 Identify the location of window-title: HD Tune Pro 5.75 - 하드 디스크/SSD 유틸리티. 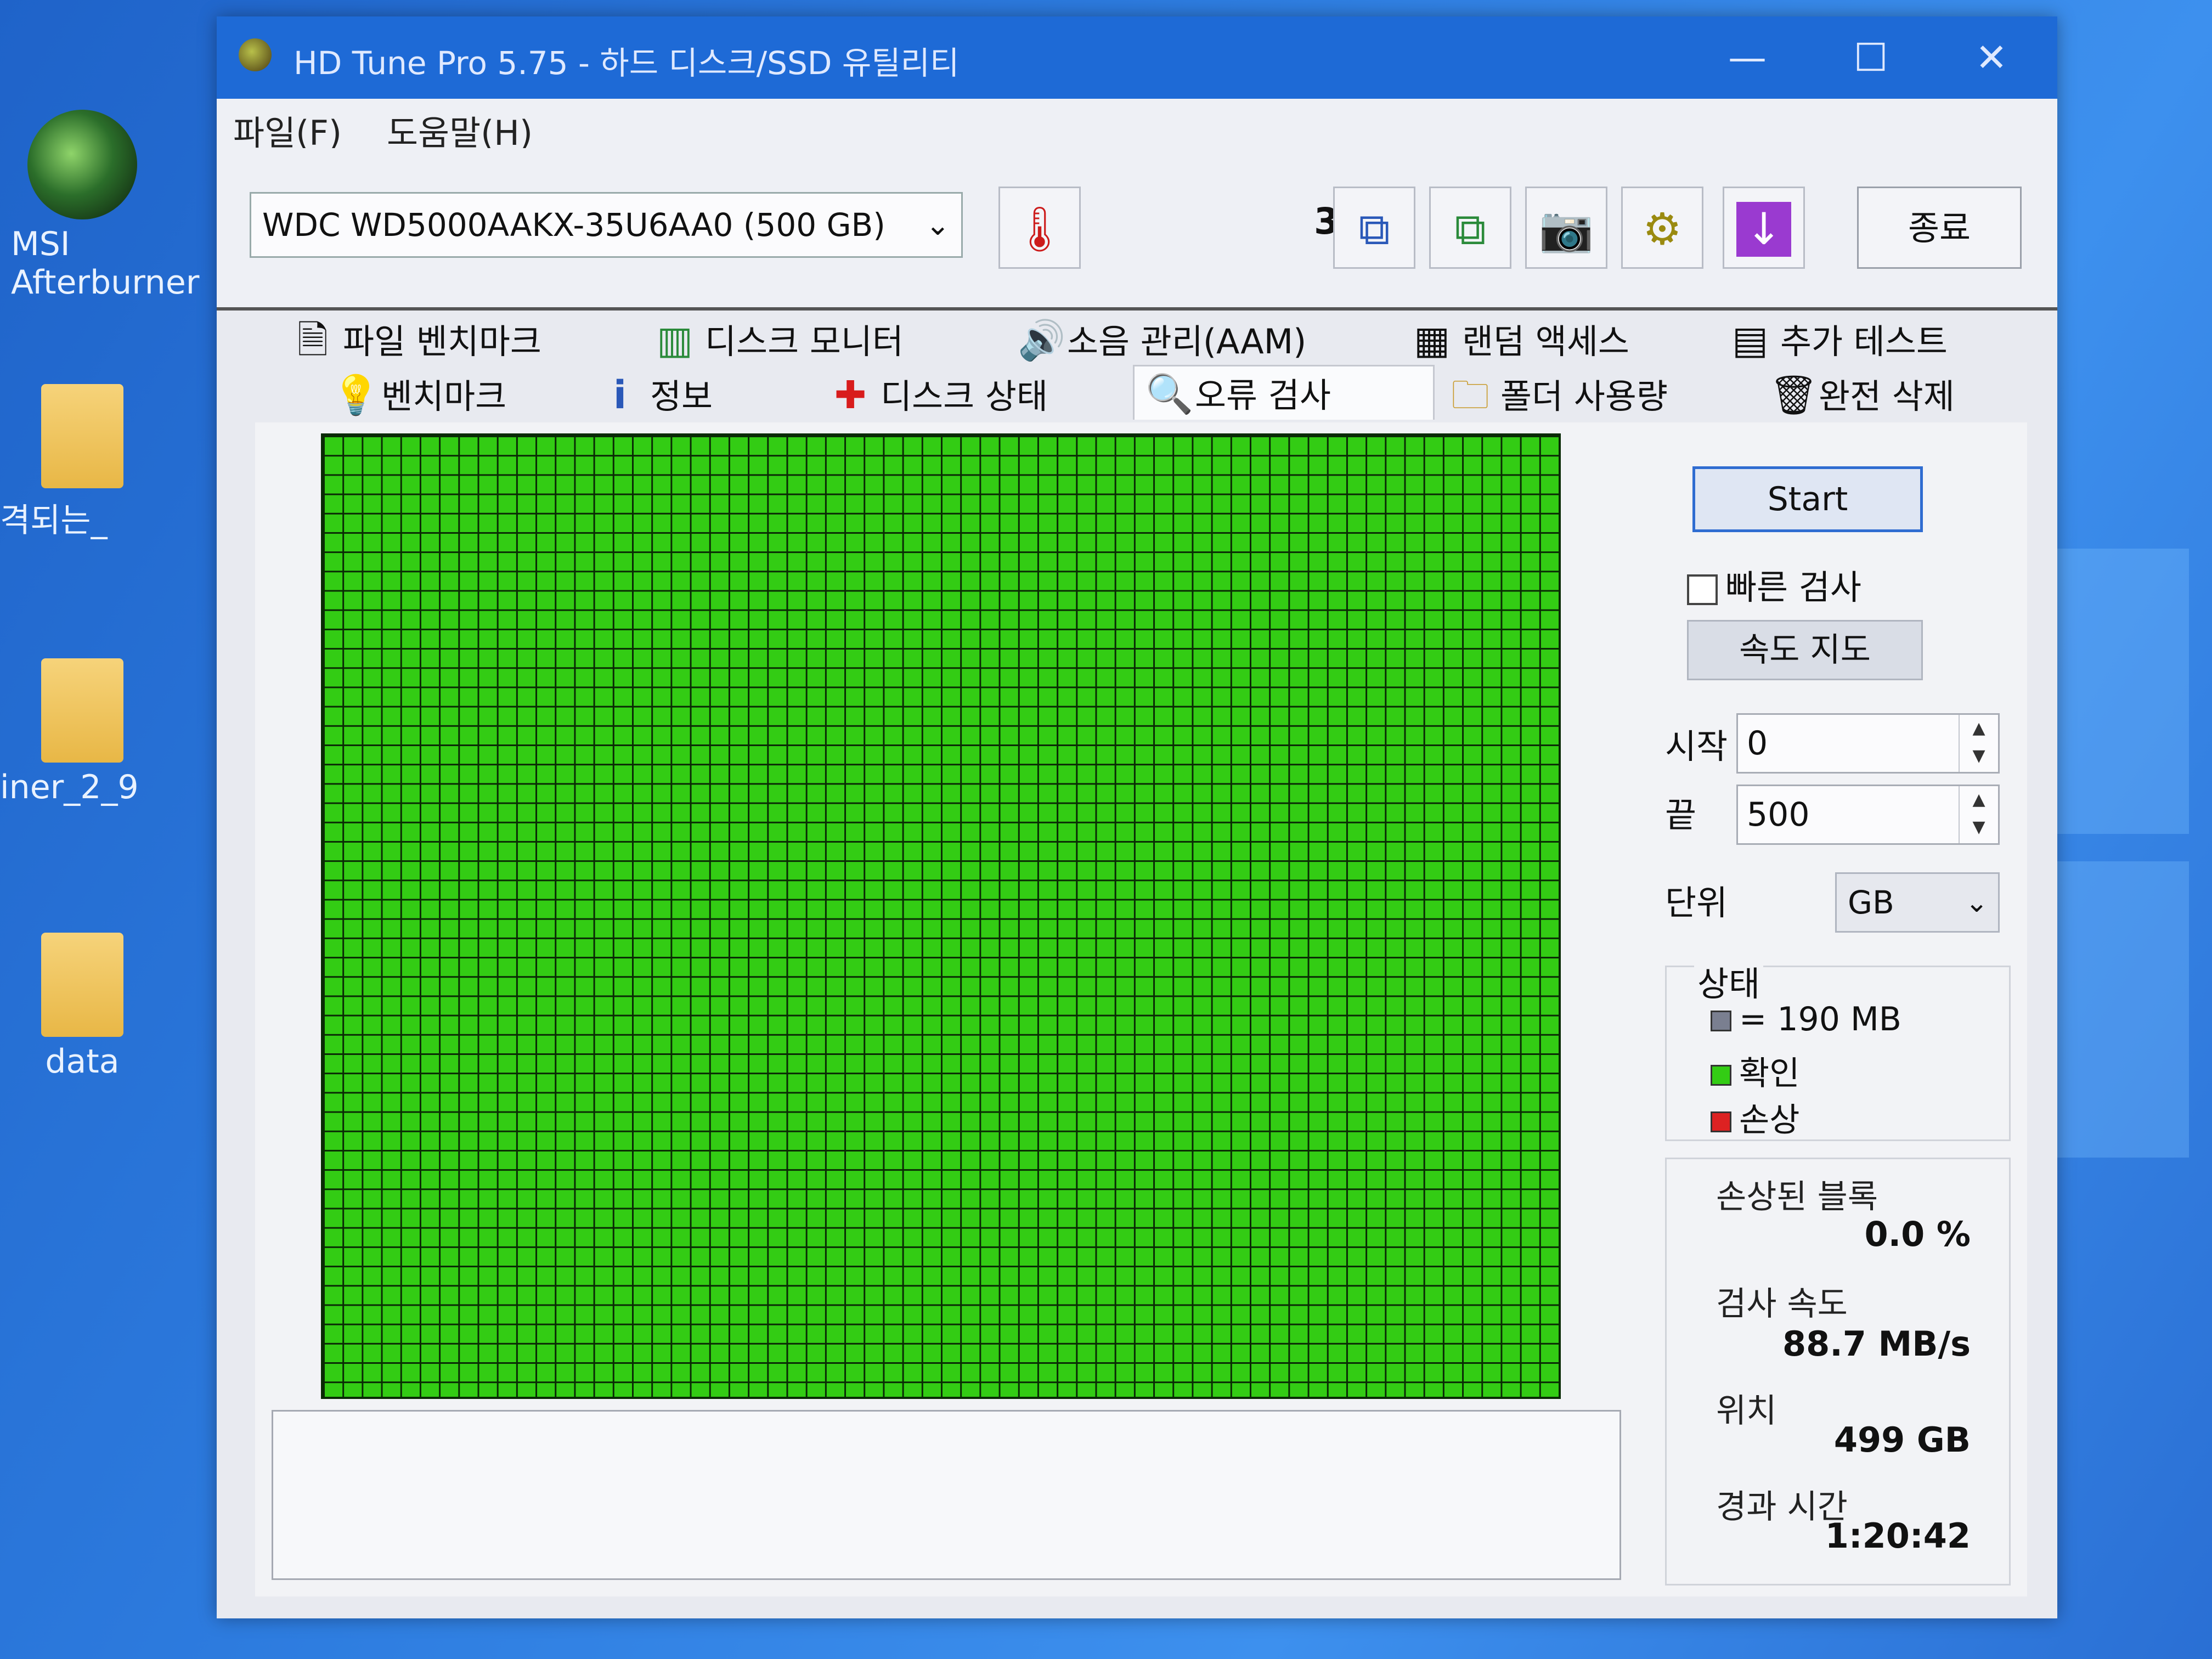
(627, 63).